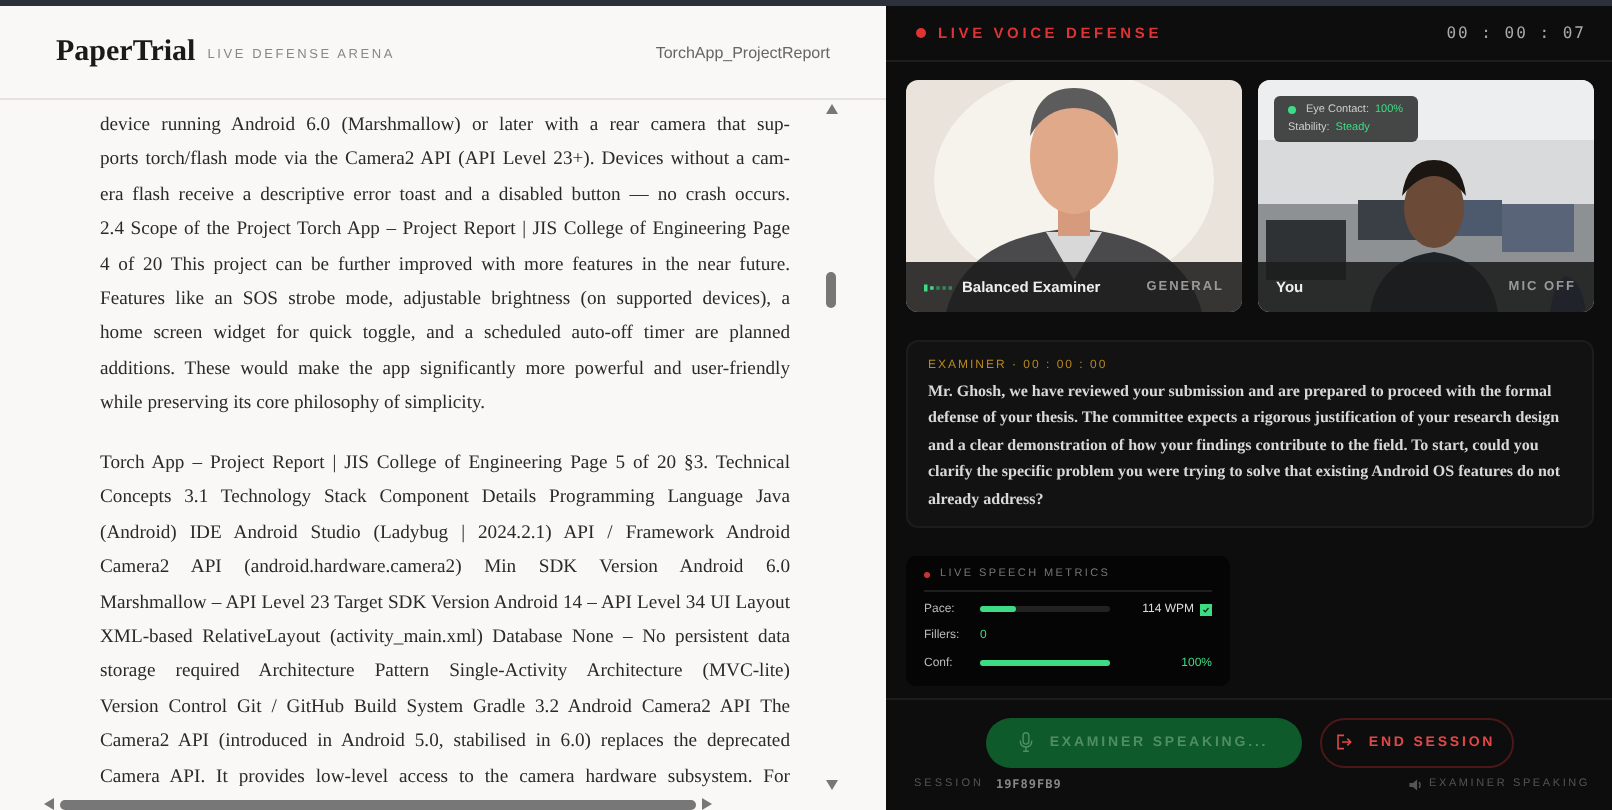  What do you see at coordinates (49, 804) in the screenshot?
I see `scroll-left-icon` at bounding box center [49, 804].